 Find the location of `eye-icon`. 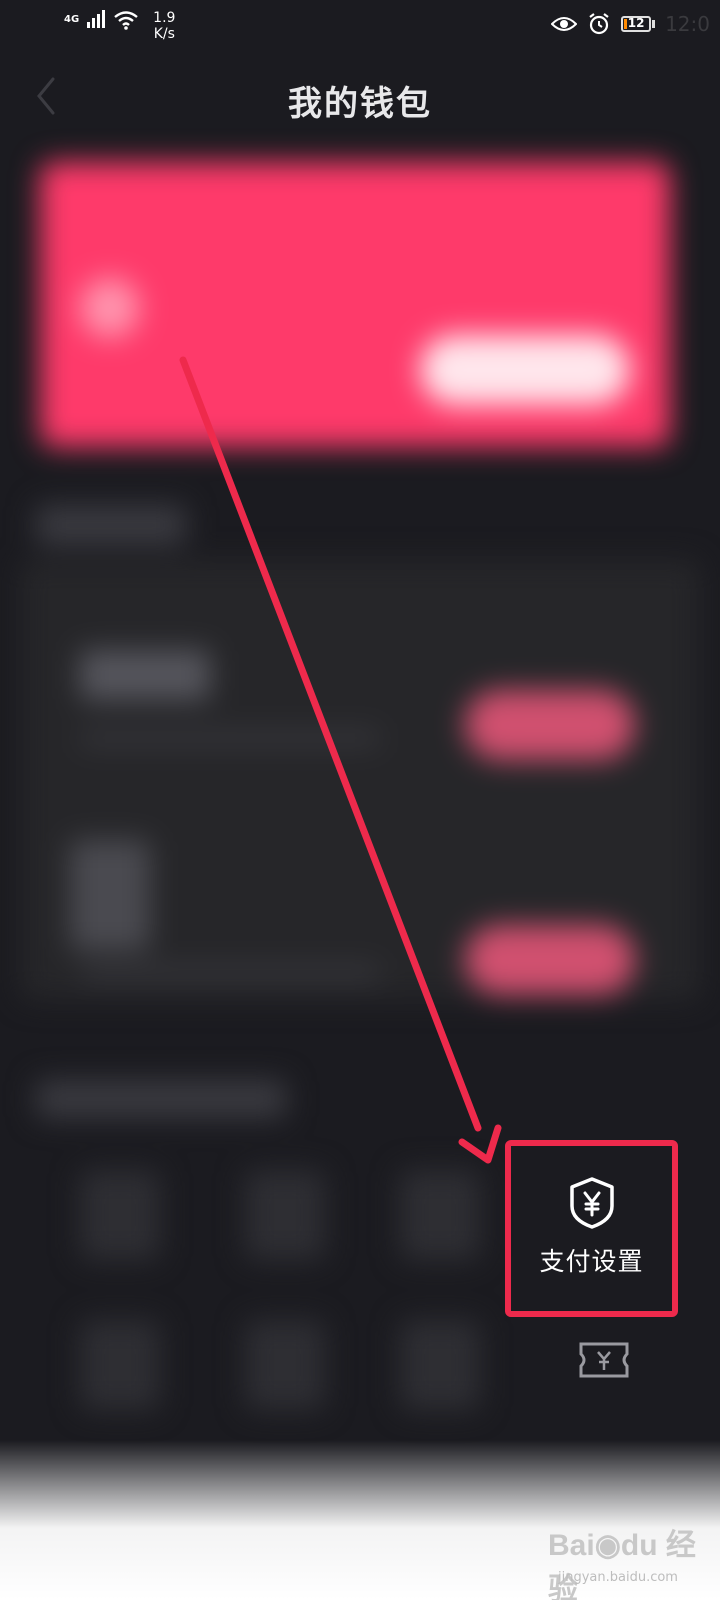

eye-icon is located at coordinates (564, 24).